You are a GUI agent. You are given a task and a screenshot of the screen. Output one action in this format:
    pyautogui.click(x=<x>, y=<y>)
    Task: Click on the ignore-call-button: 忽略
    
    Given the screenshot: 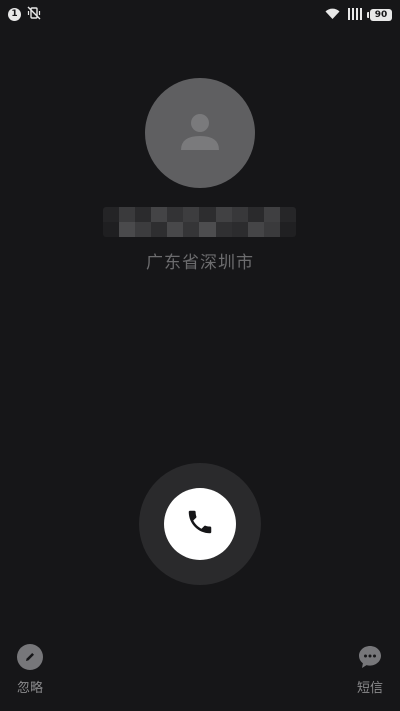 What is the action you would take?
    pyautogui.click(x=30, y=670)
    